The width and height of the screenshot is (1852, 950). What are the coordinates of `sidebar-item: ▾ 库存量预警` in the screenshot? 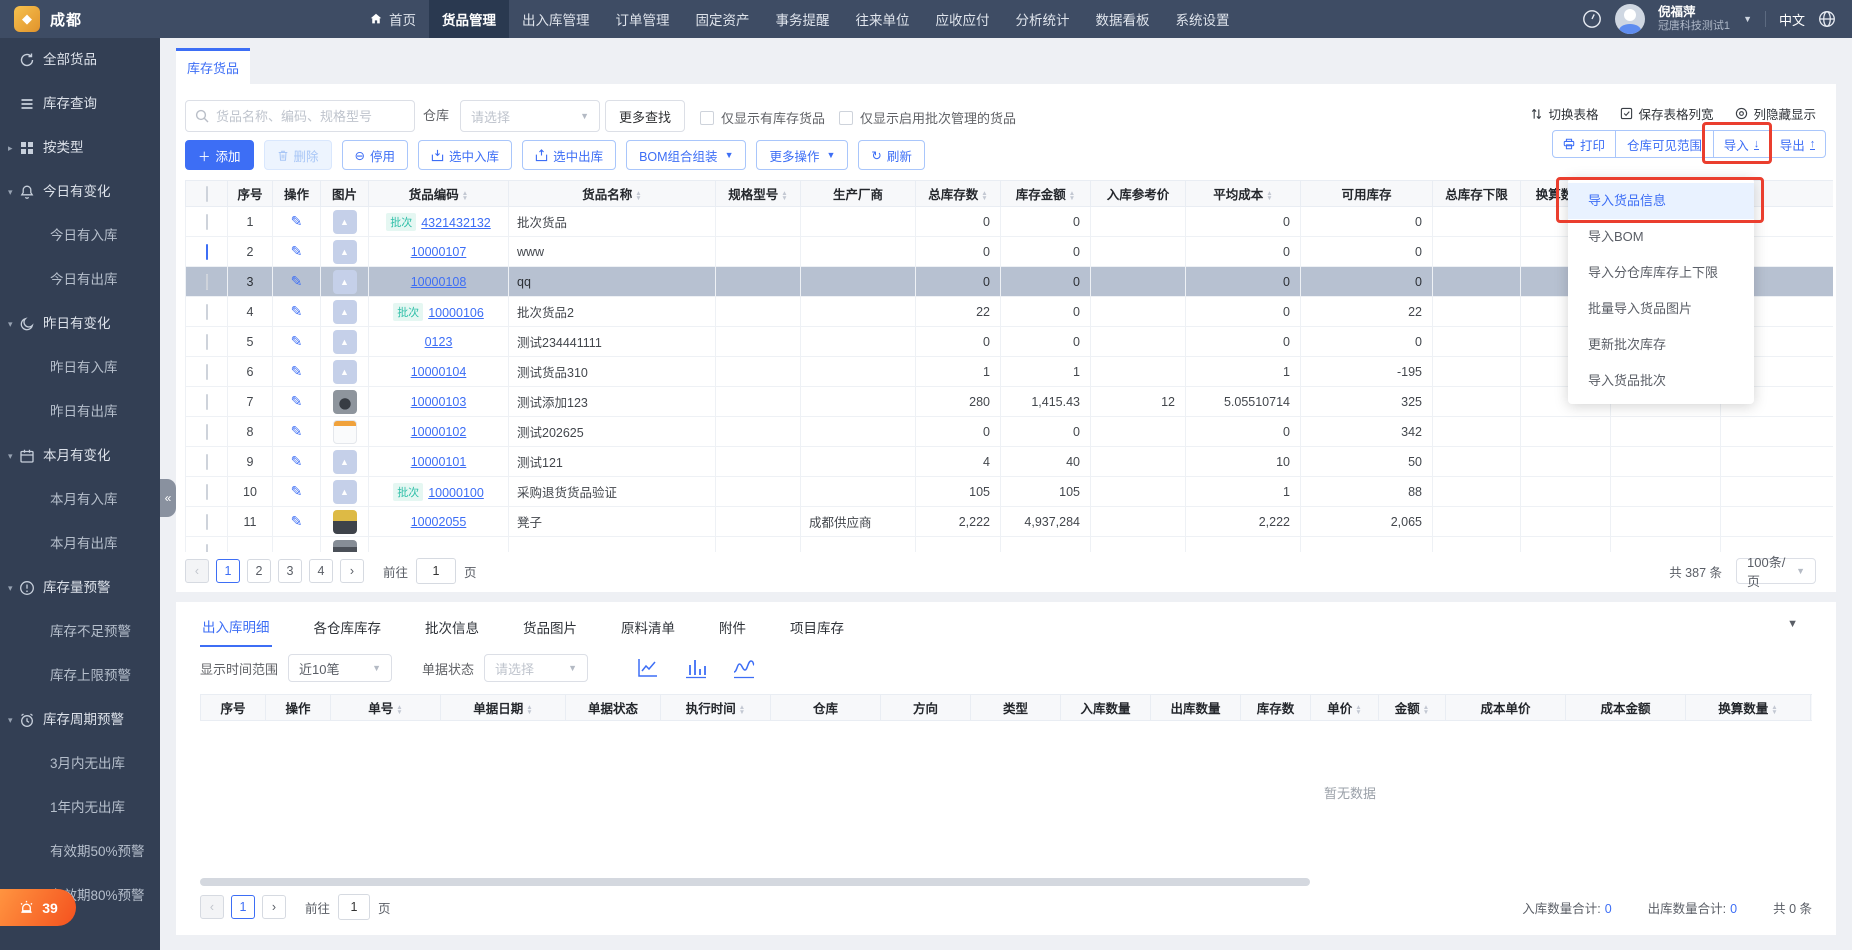 It's located at (80, 588).